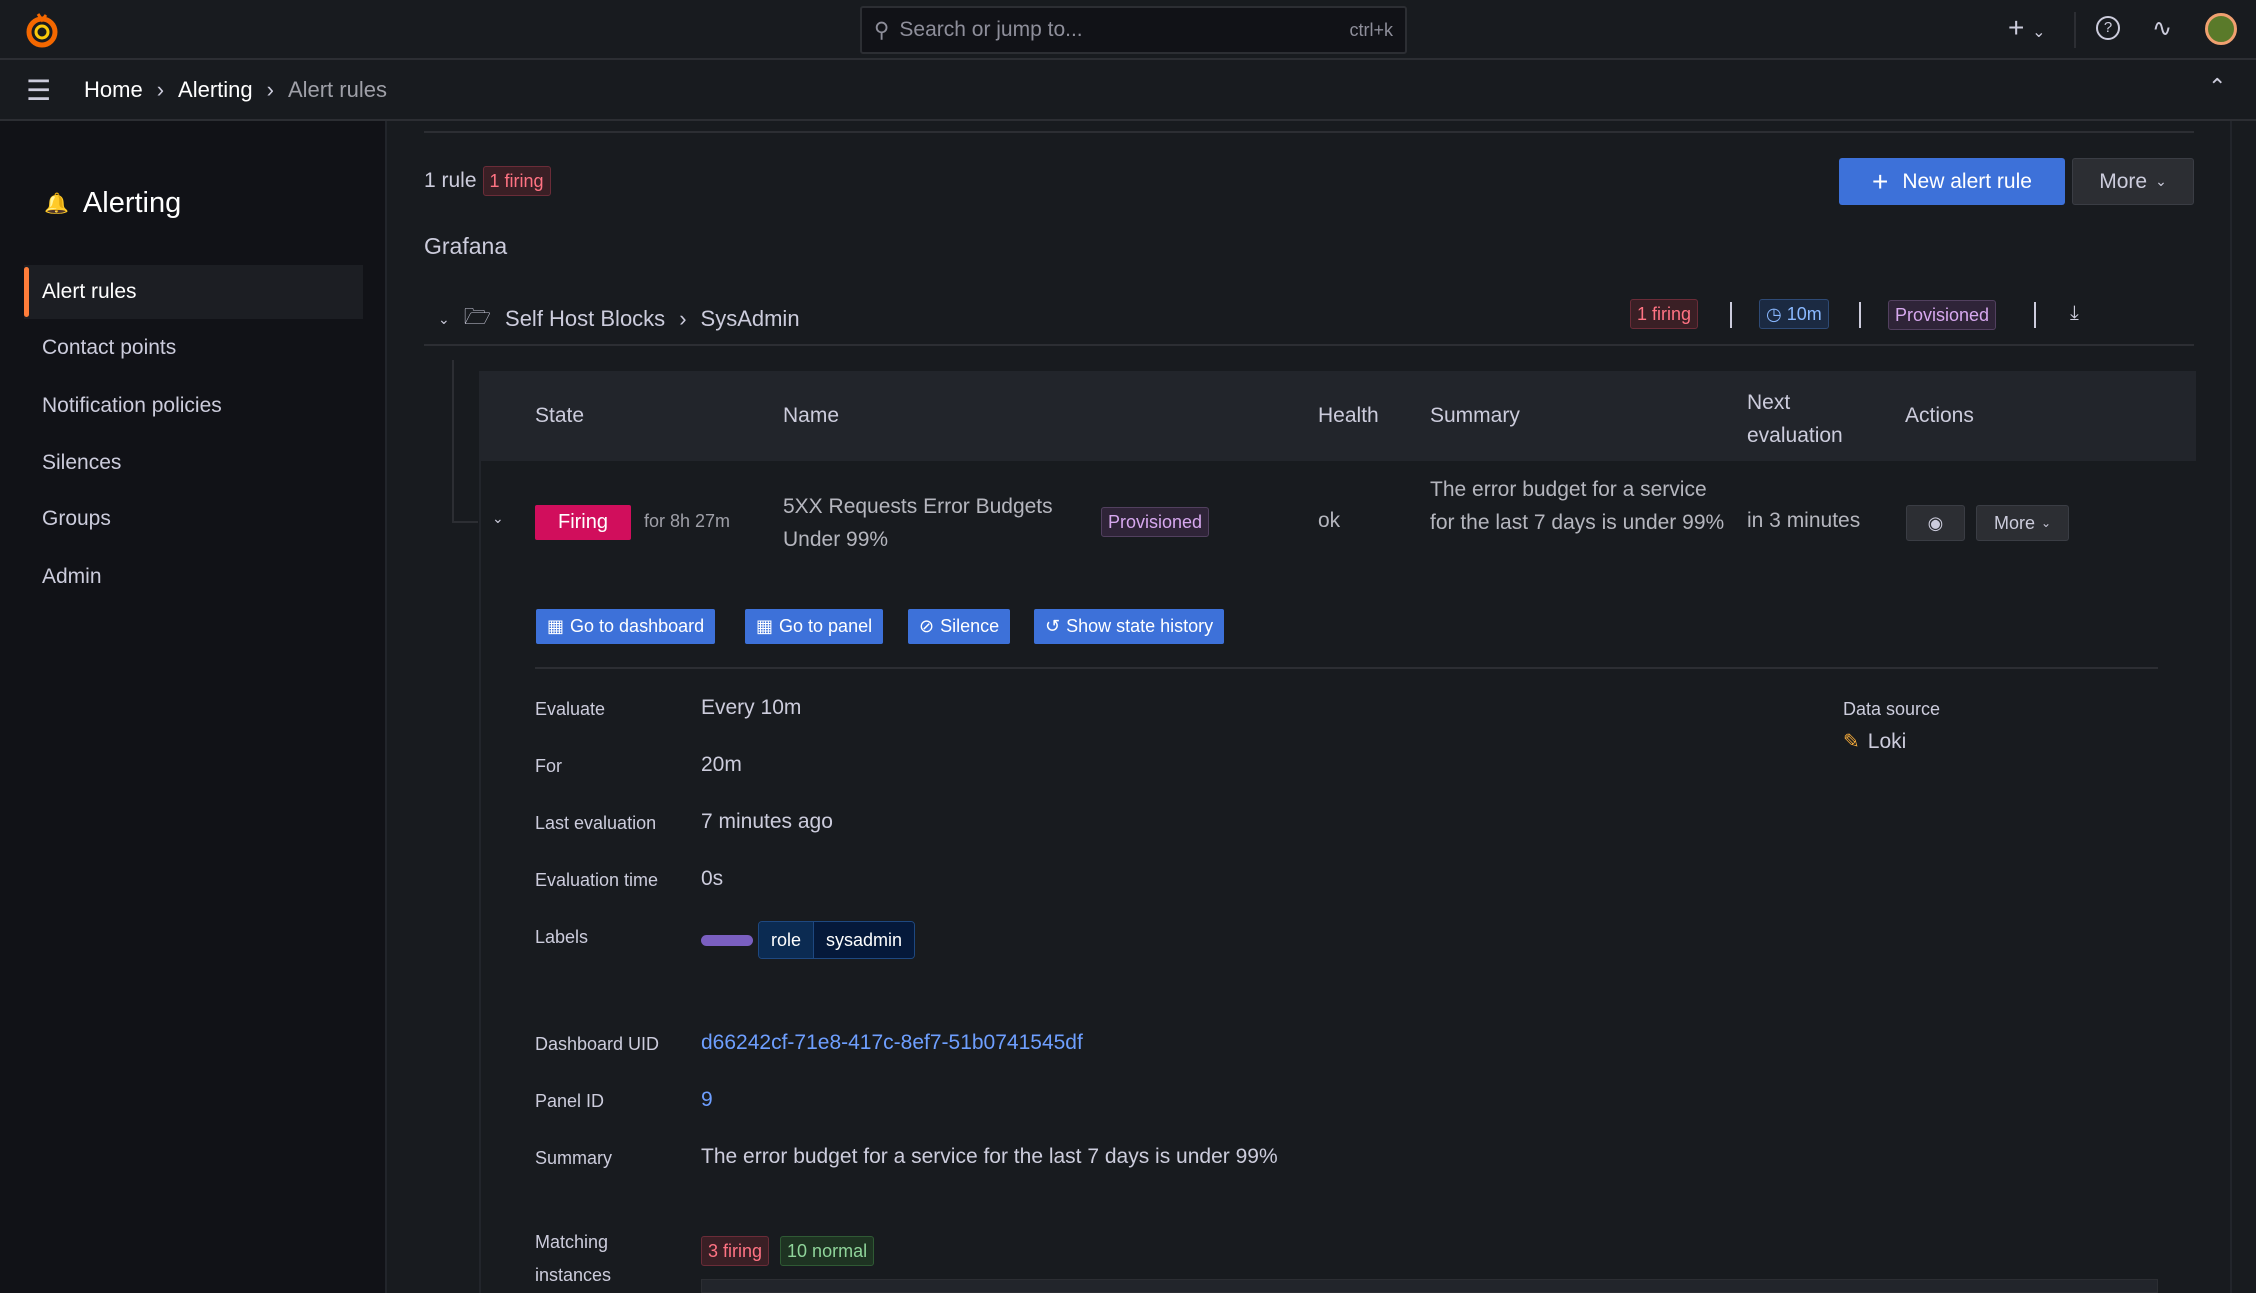 The image size is (2256, 1293). What do you see at coordinates (707, 1100) in the screenshot?
I see `panel-id-link: 9` at bounding box center [707, 1100].